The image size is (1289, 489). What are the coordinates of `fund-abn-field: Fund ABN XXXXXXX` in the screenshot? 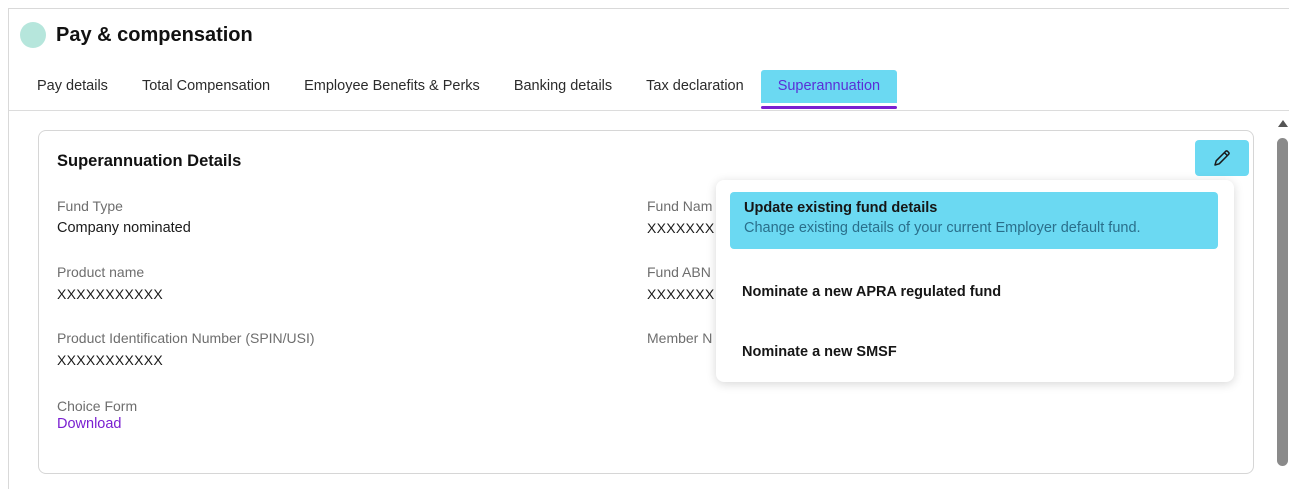 It's located at (682, 283).